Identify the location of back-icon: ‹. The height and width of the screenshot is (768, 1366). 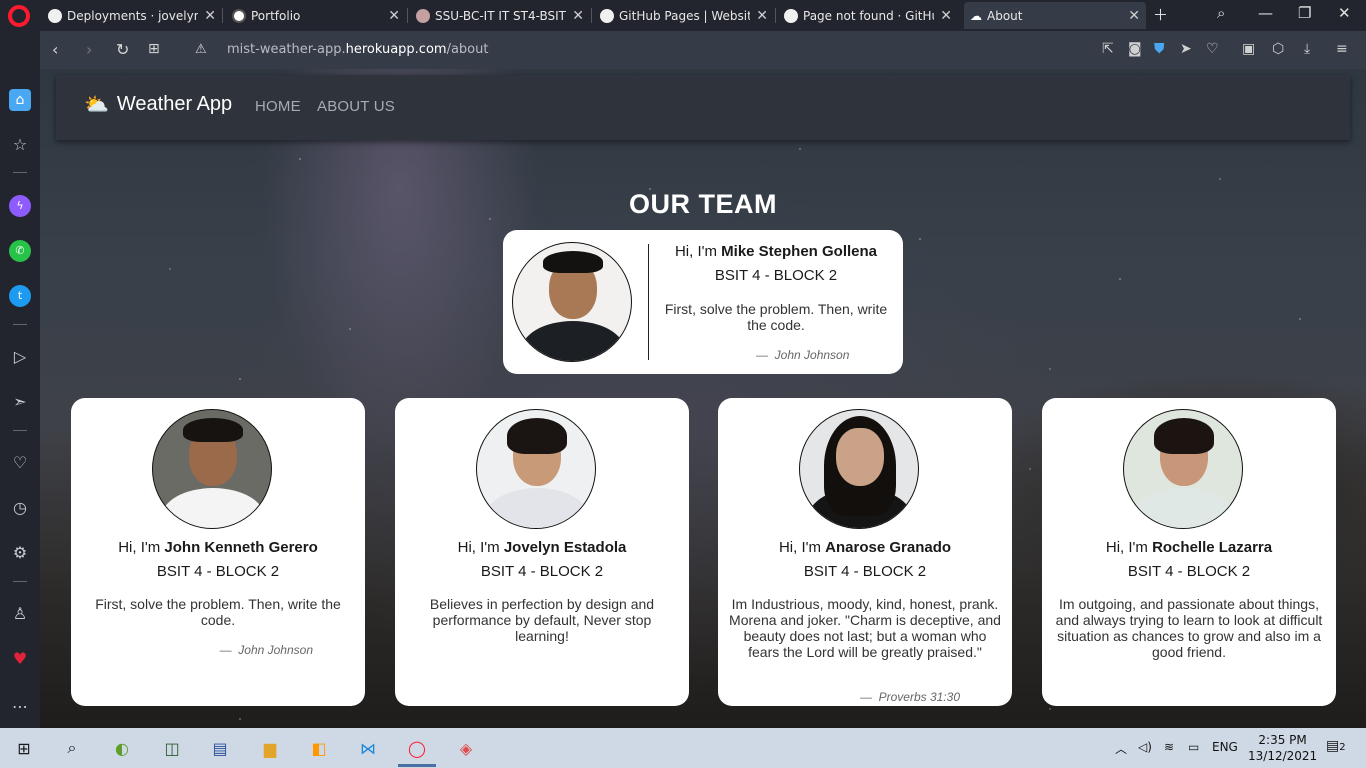
(55, 49).